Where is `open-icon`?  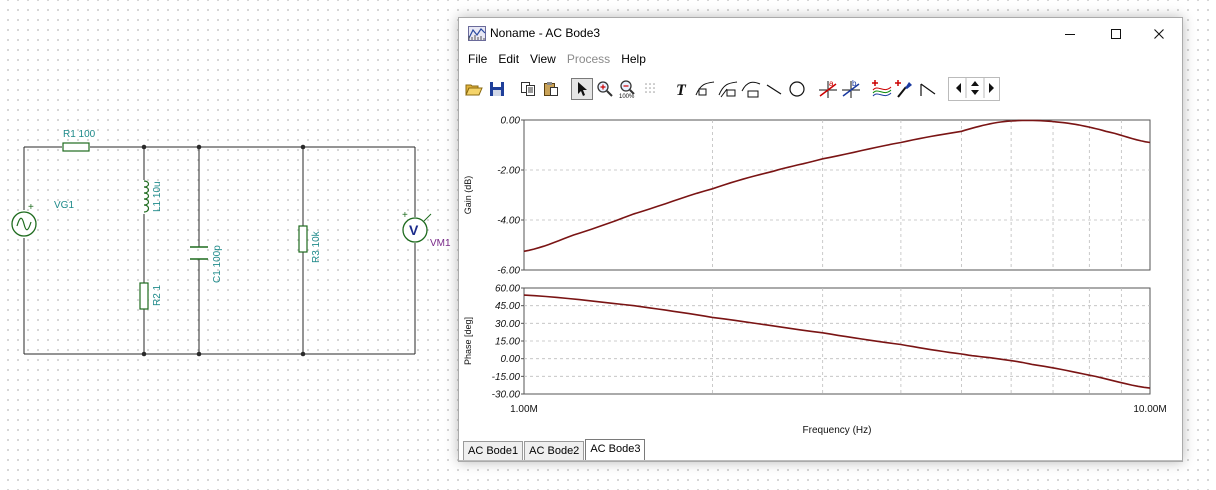 open-icon is located at coordinates (474, 90).